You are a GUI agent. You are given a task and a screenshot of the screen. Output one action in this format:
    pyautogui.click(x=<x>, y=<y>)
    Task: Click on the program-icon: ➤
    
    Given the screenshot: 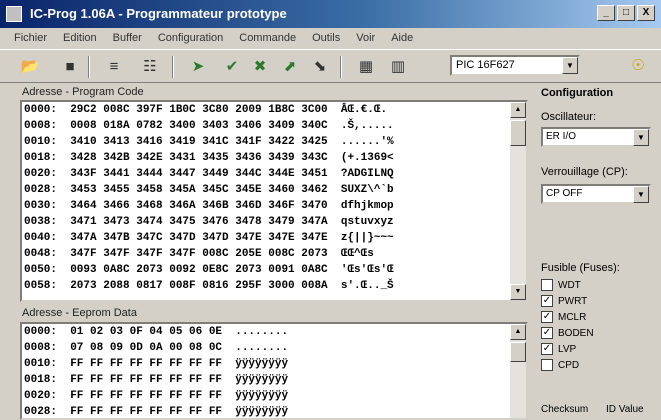 What is the action you would take?
    pyautogui.click(x=198, y=67)
    